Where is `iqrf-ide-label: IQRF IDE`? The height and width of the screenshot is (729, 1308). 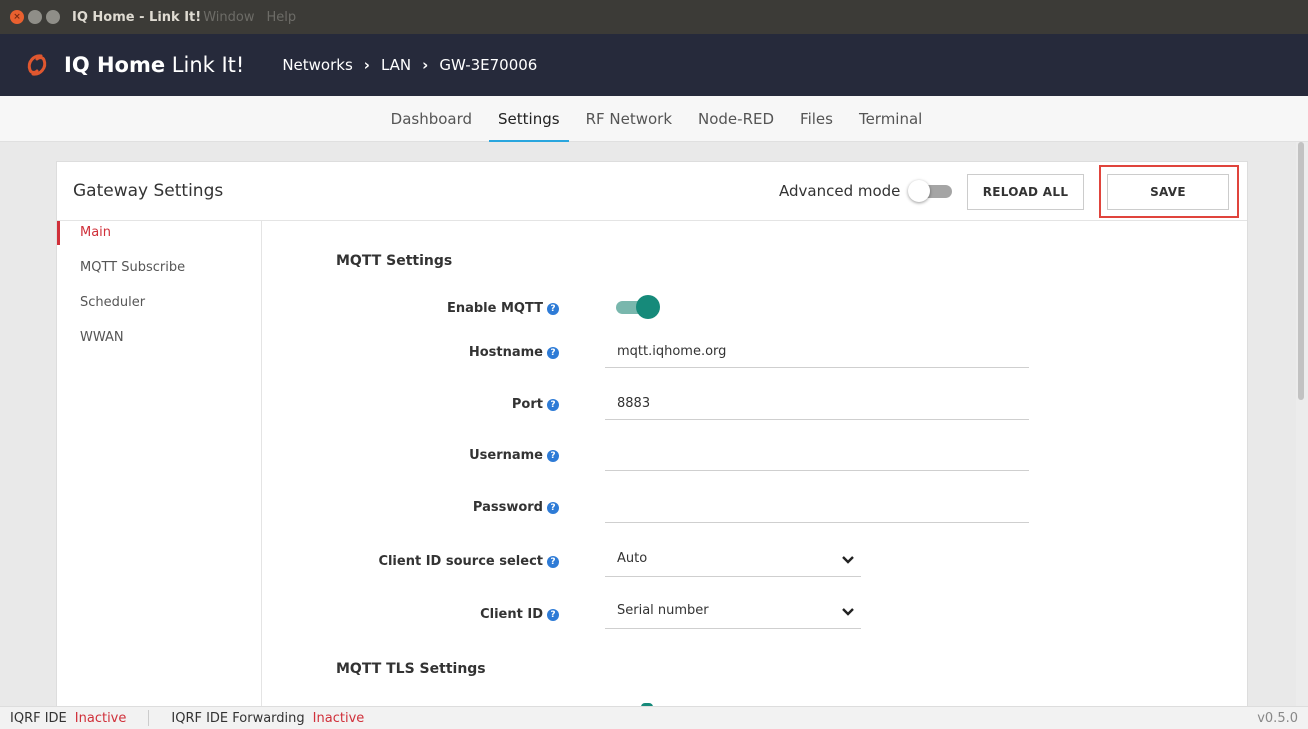 iqrf-ide-label: IQRF IDE is located at coordinates (38, 718).